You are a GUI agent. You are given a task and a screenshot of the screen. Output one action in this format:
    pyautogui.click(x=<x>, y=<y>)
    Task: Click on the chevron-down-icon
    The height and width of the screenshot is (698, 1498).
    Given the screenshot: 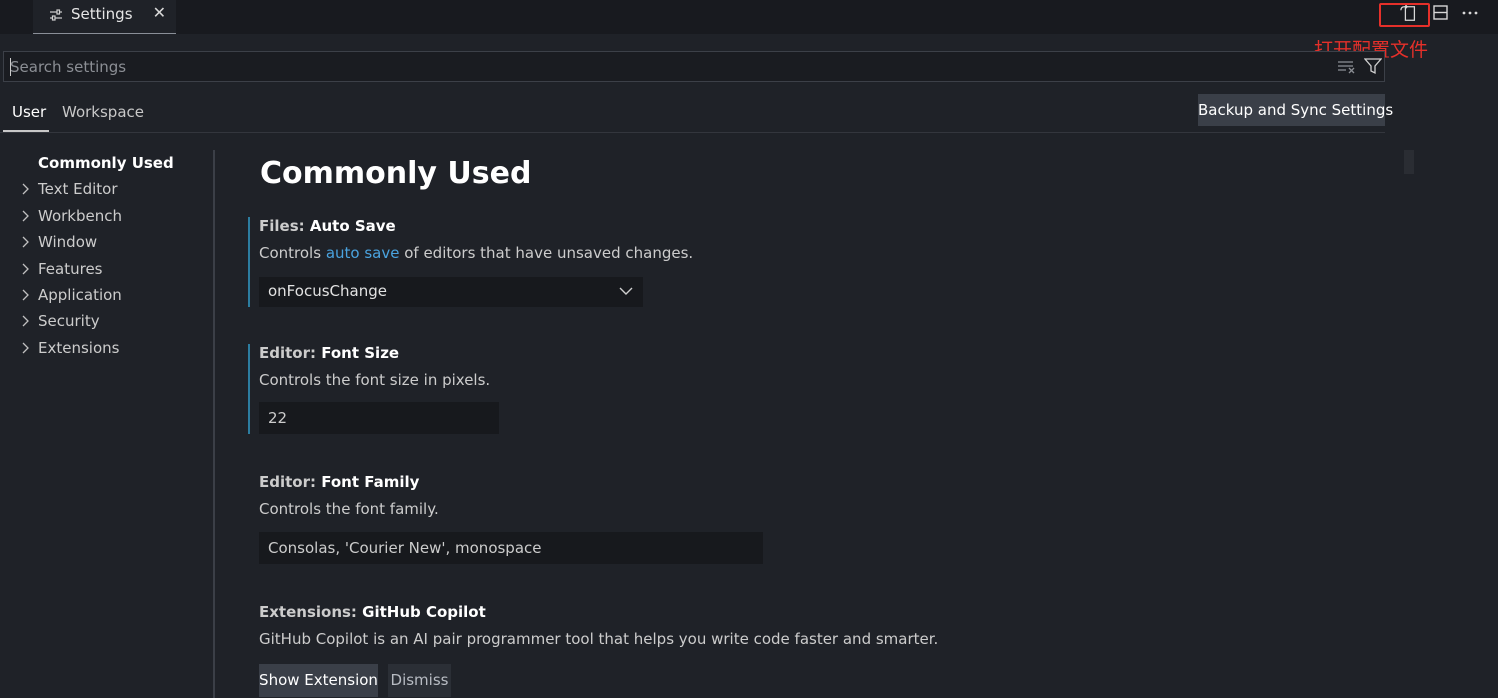 What is the action you would take?
    pyautogui.click(x=626, y=291)
    